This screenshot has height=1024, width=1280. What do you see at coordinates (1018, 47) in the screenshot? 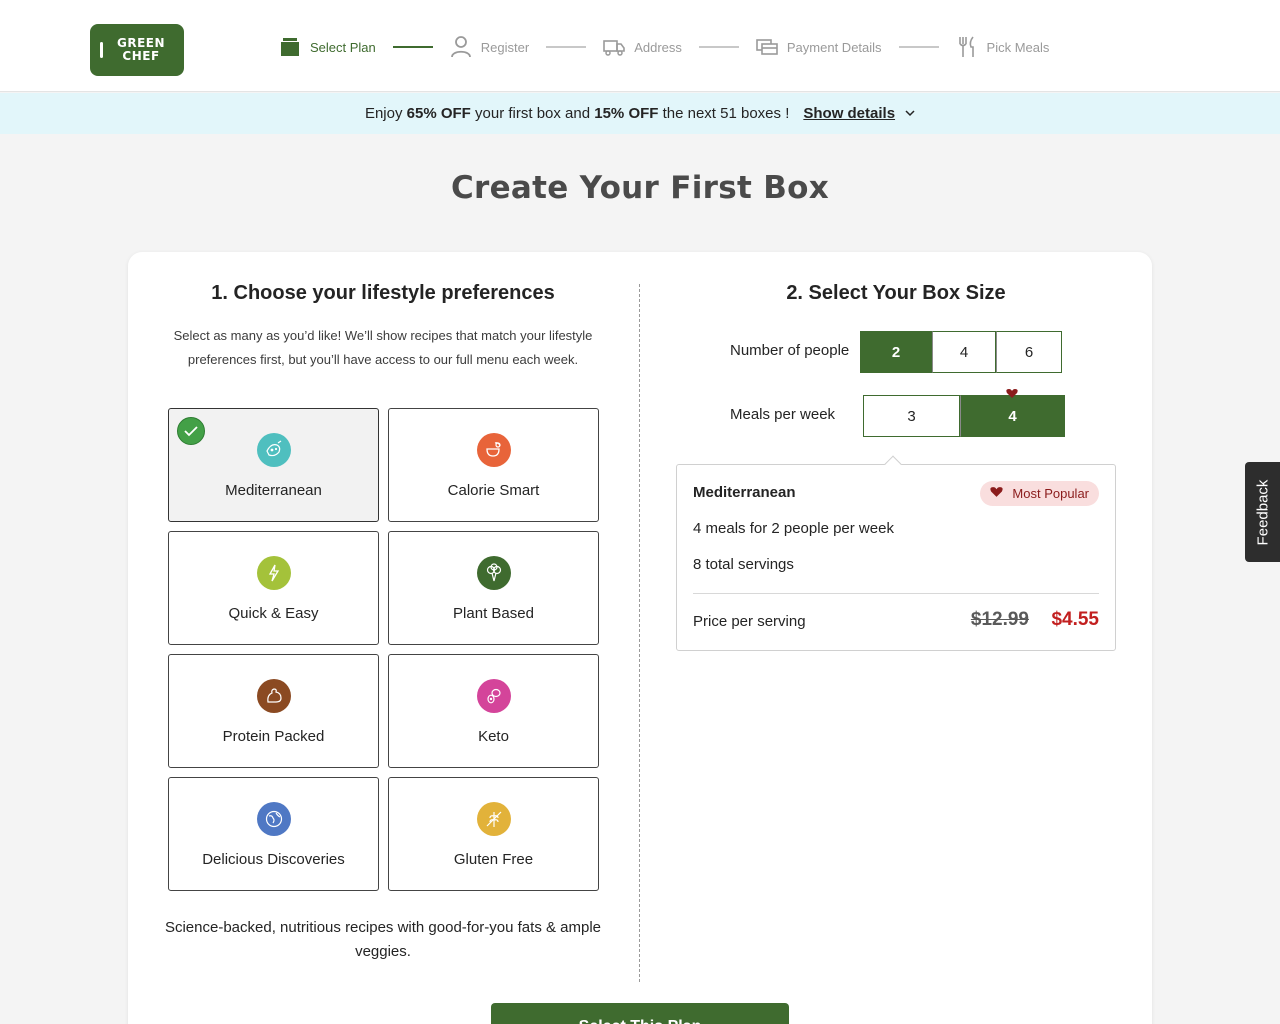
I see `step-label: Pick Meals` at bounding box center [1018, 47].